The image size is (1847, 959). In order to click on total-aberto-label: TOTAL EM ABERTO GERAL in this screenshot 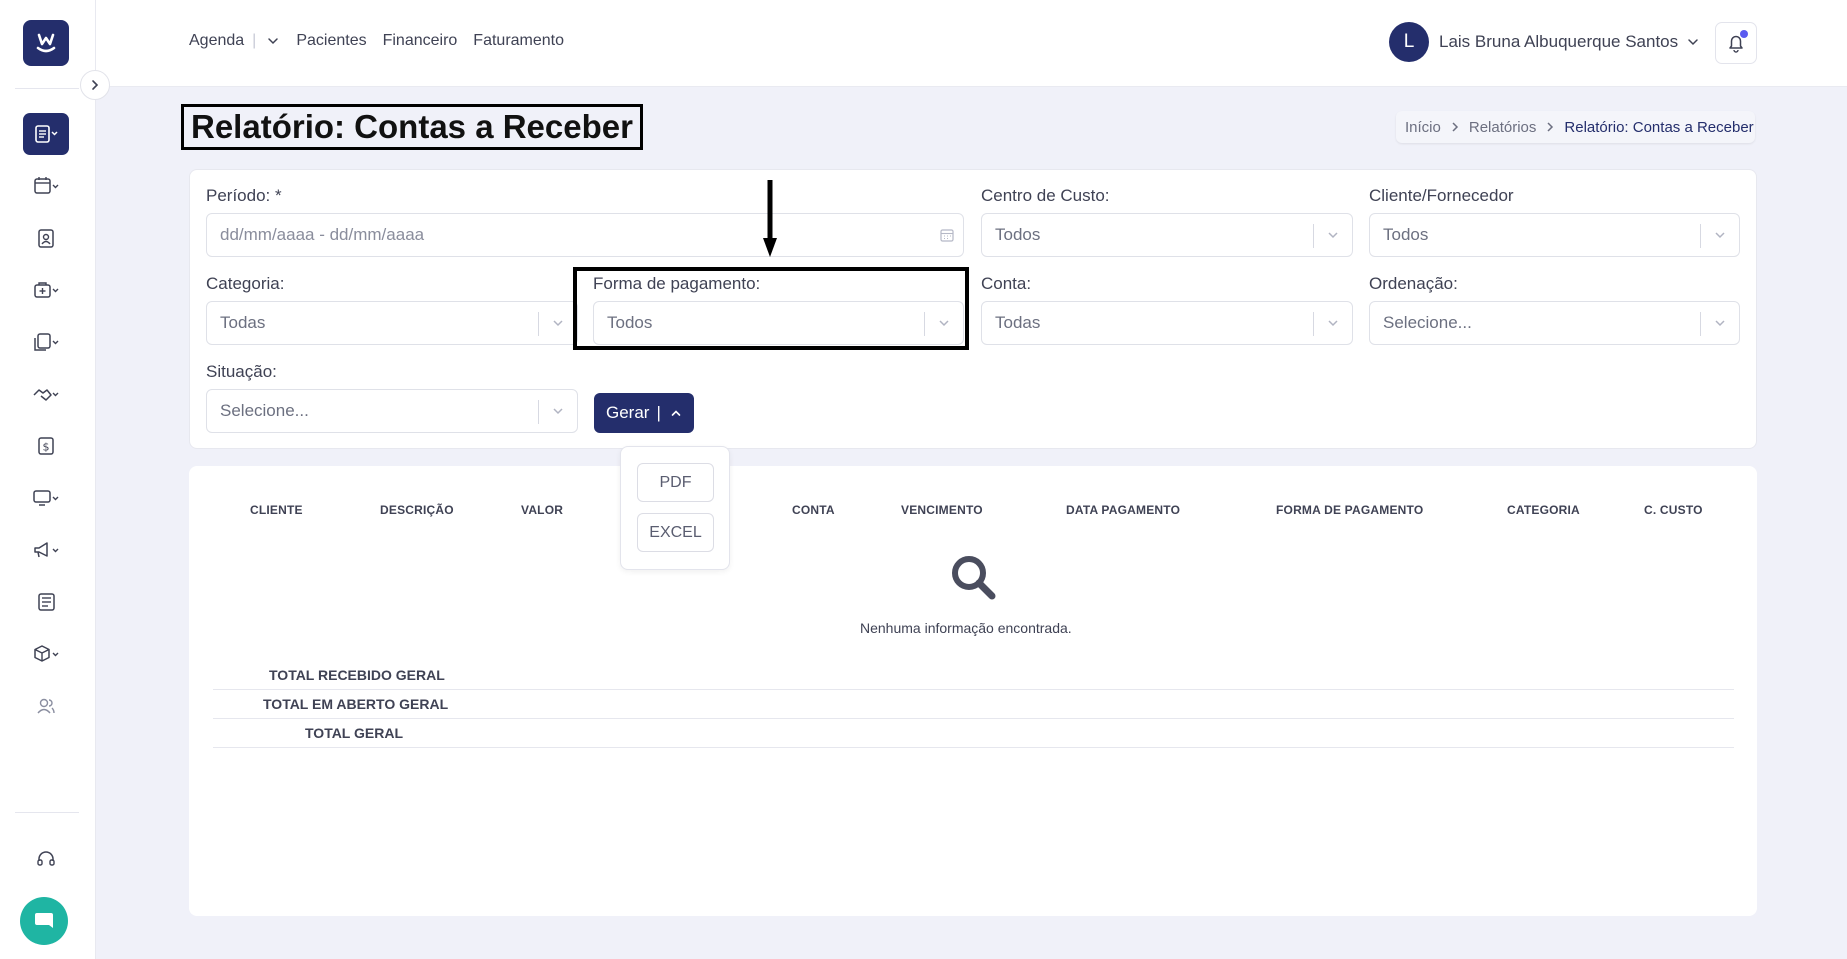, I will do `click(356, 704)`.